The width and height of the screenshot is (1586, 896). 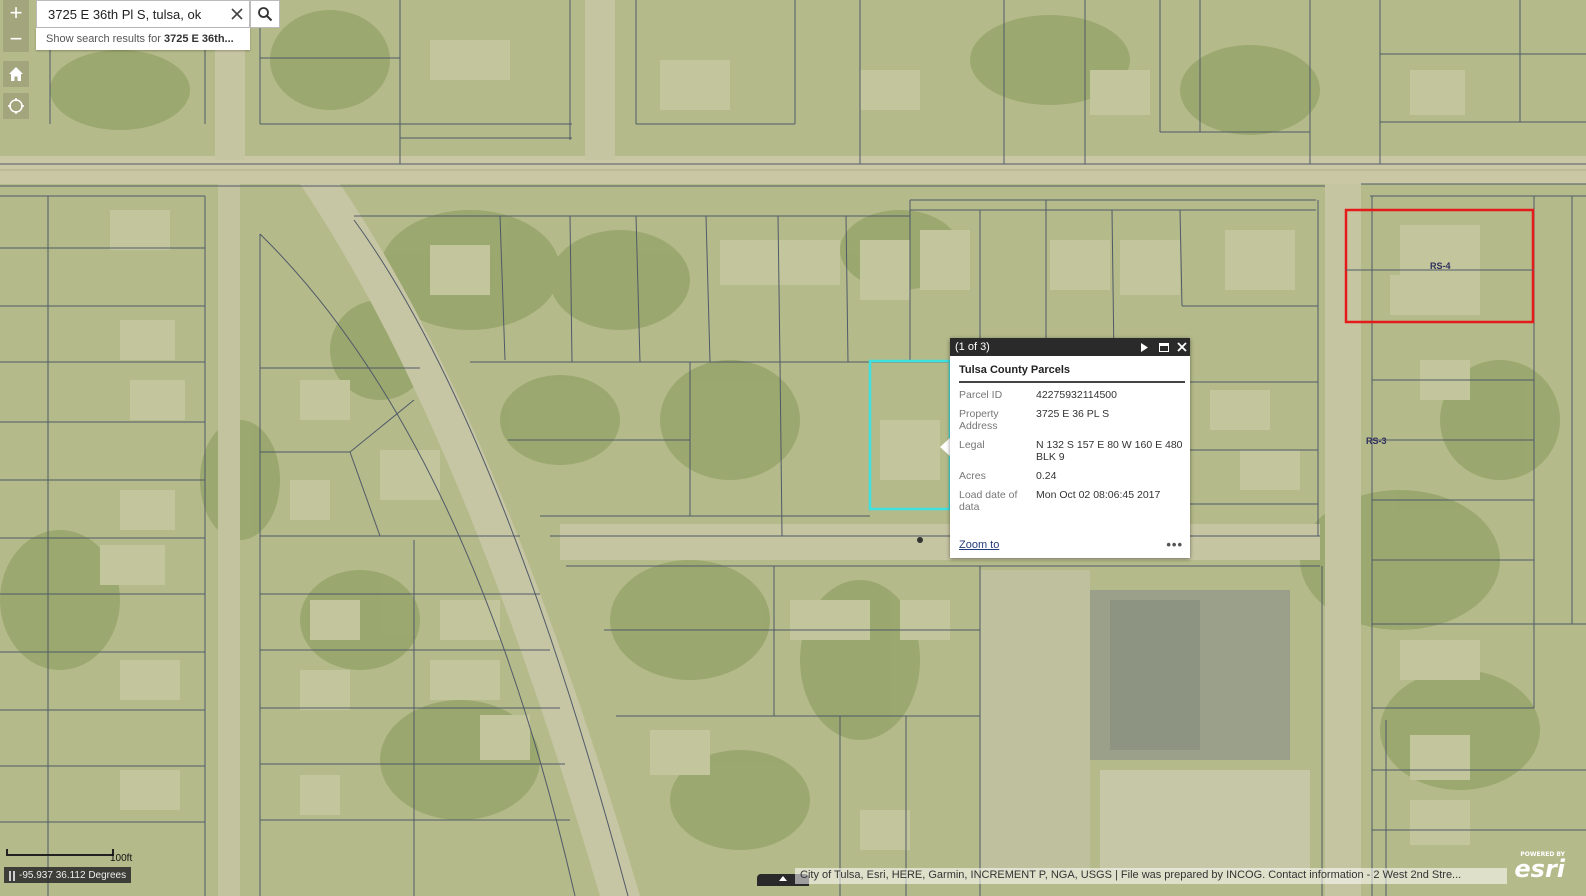 What do you see at coordinates (981, 395) in the screenshot?
I see `attribute-label: Parcel ID` at bounding box center [981, 395].